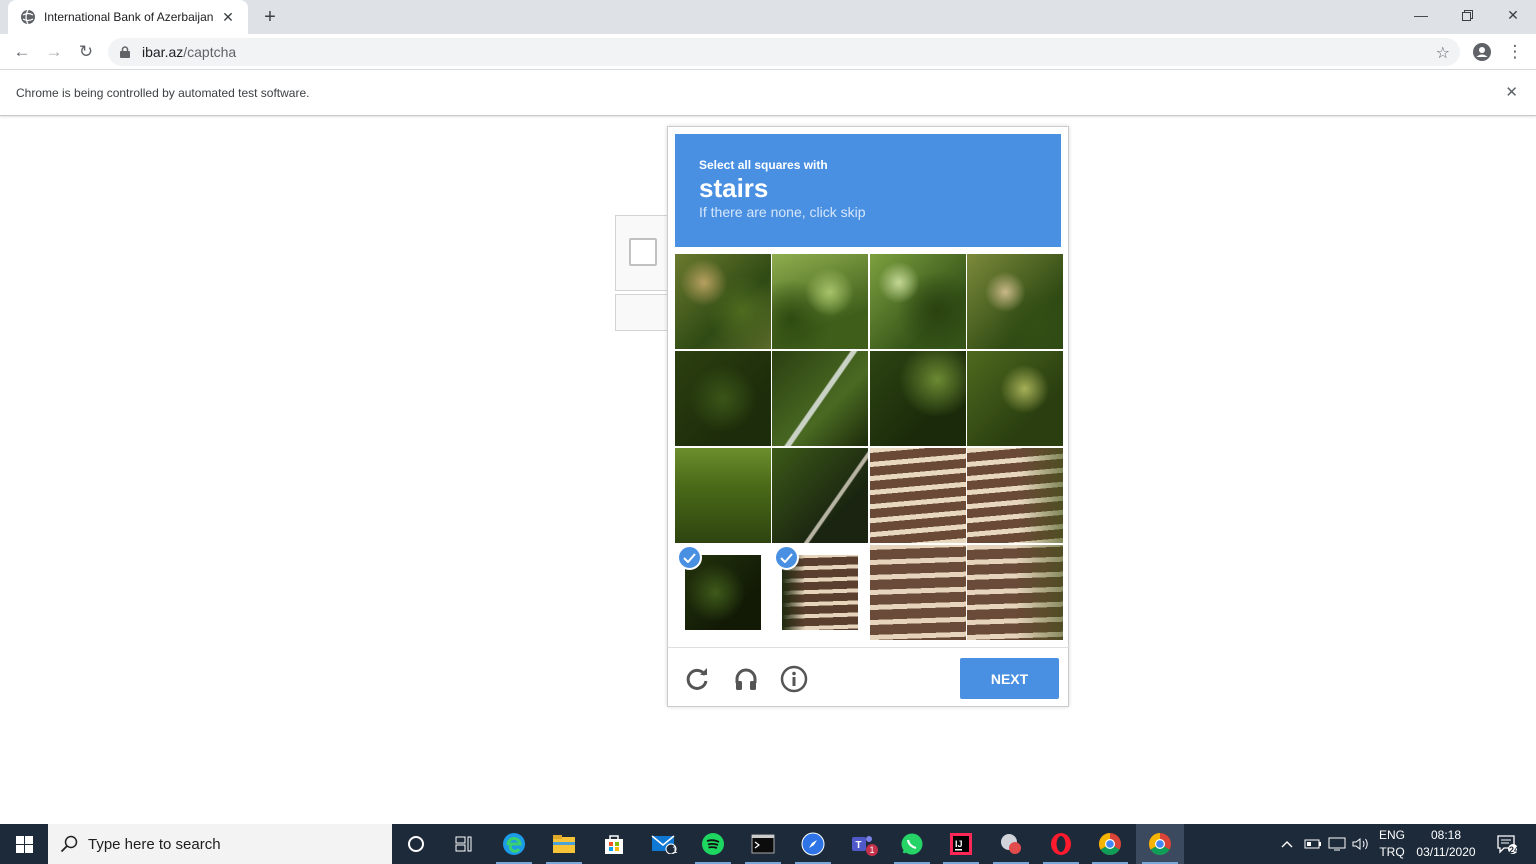 The width and height of the screenshot is (1536, 864). Describe the element at coordinates (872, 850) in the screenshot. I see `teams-badge: 1` at that location.